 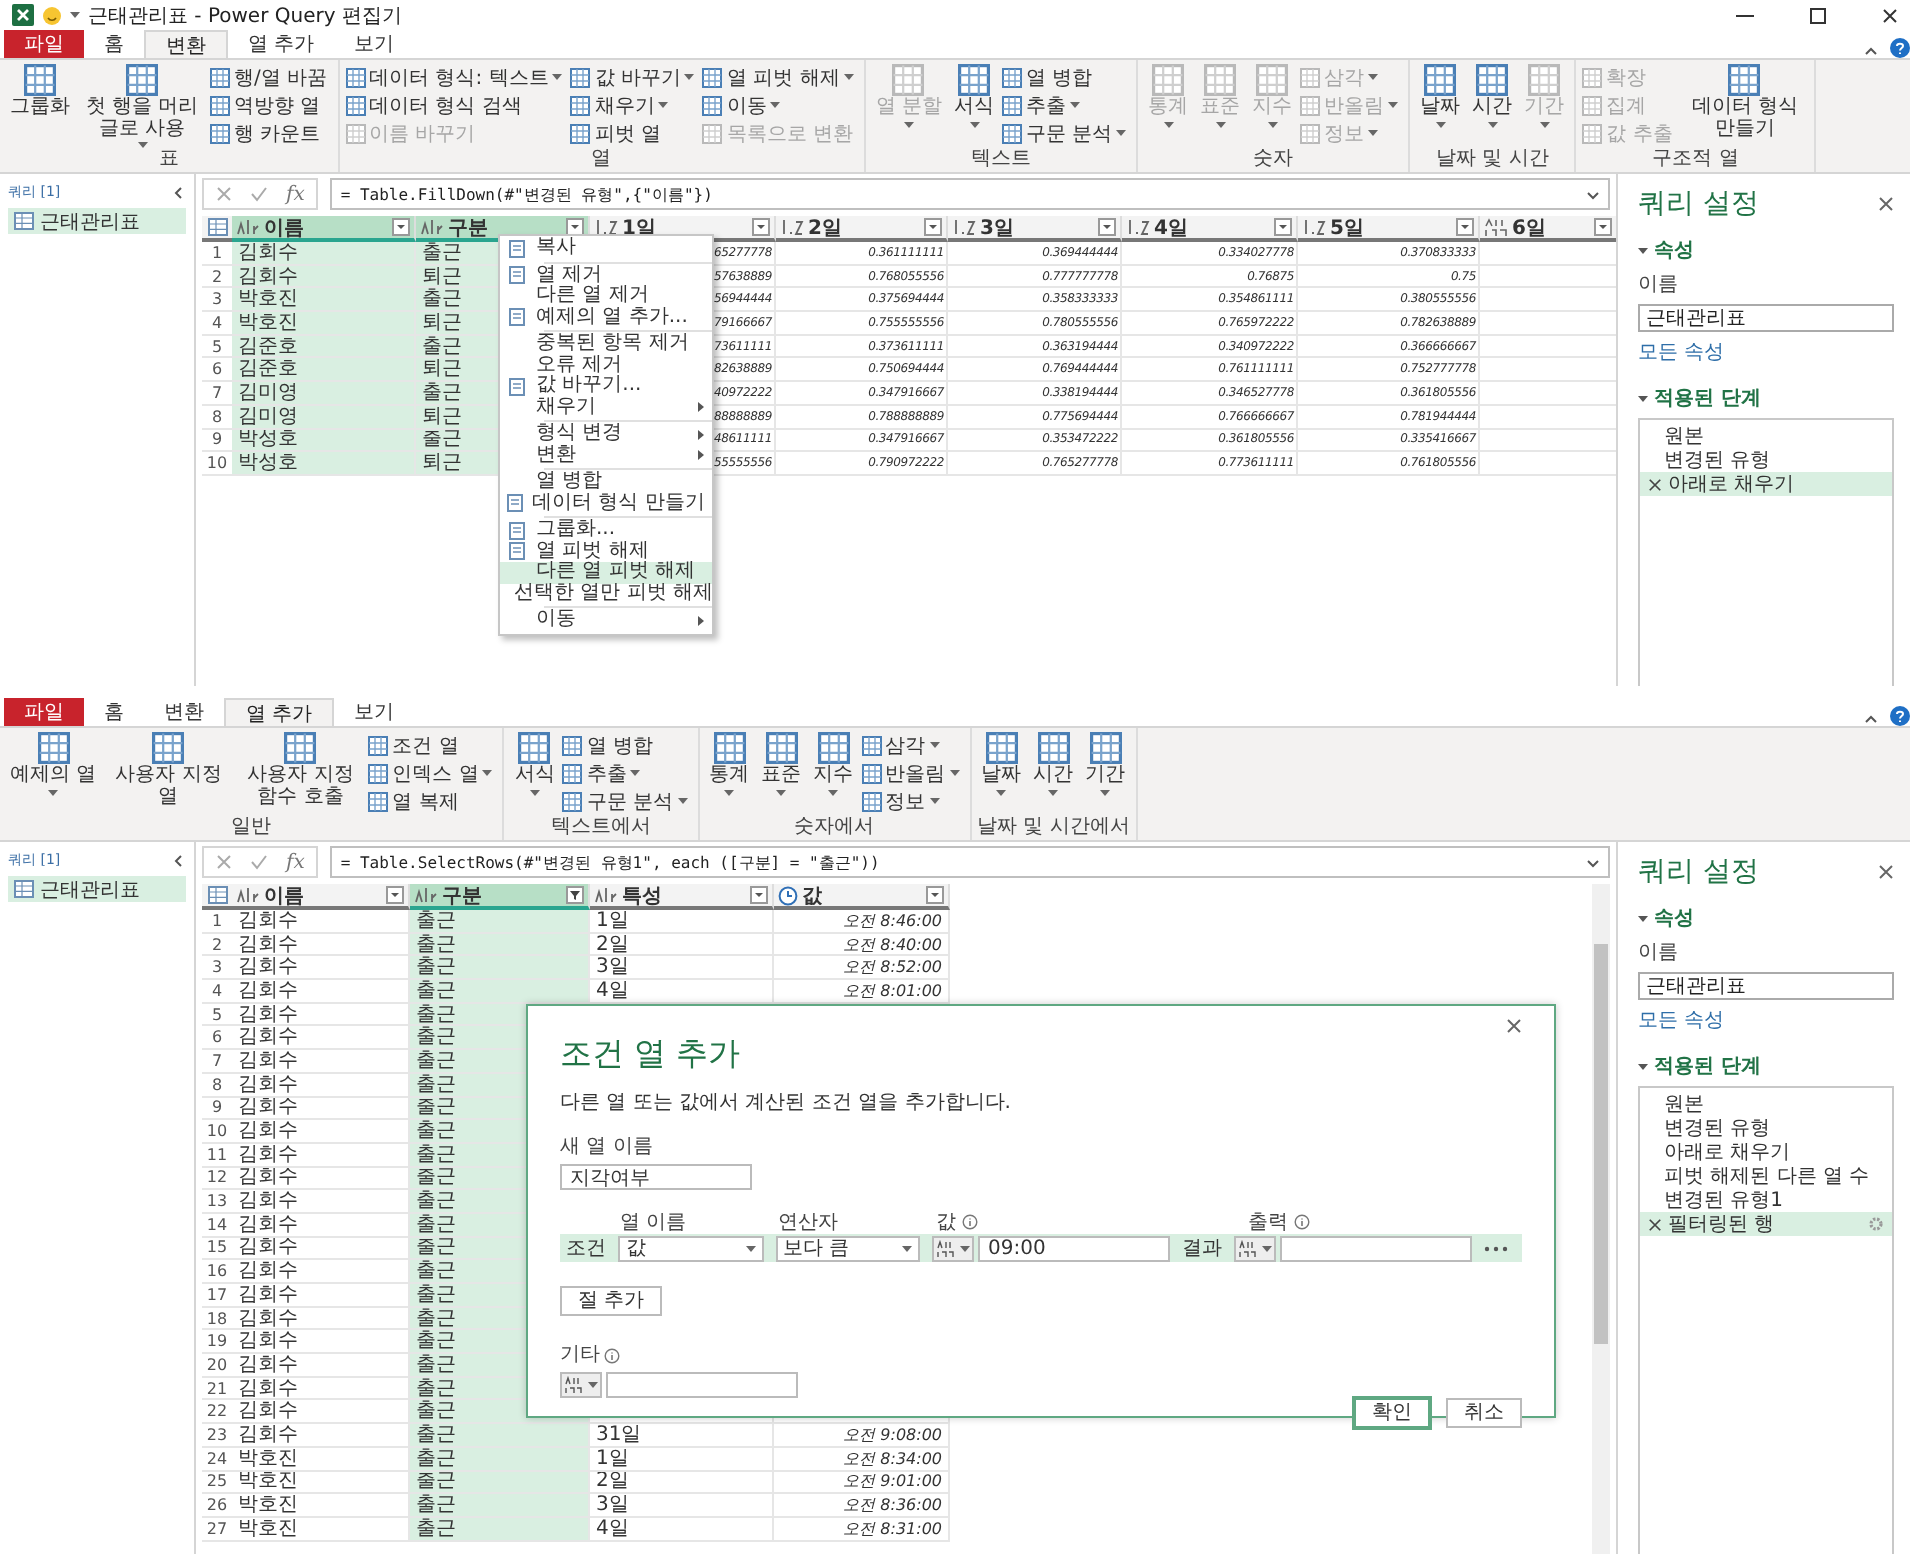 I want to click on column-select: 값, so click(x=690, y=1248).